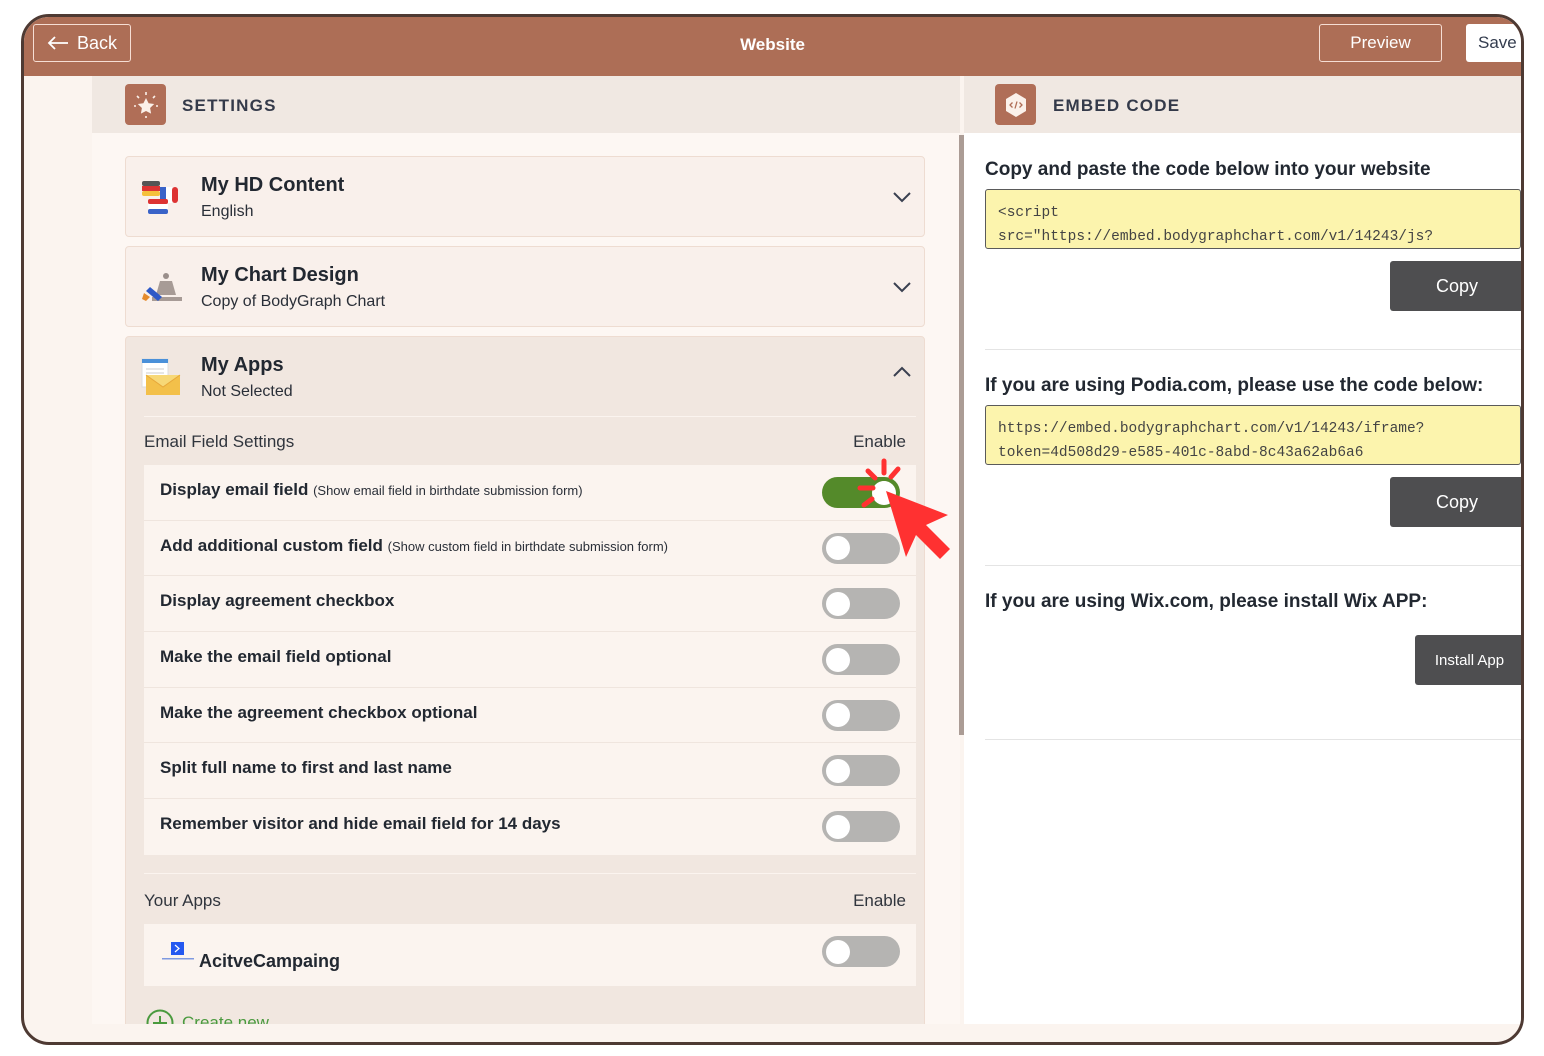 Image resolution: width=1544 pixels, height=1056 pixels. What do you see at coordinates (319, 712) in the screenshot?
I see `setting-label: Make the agreement checkbox optional` at bounding box center [319, 712].